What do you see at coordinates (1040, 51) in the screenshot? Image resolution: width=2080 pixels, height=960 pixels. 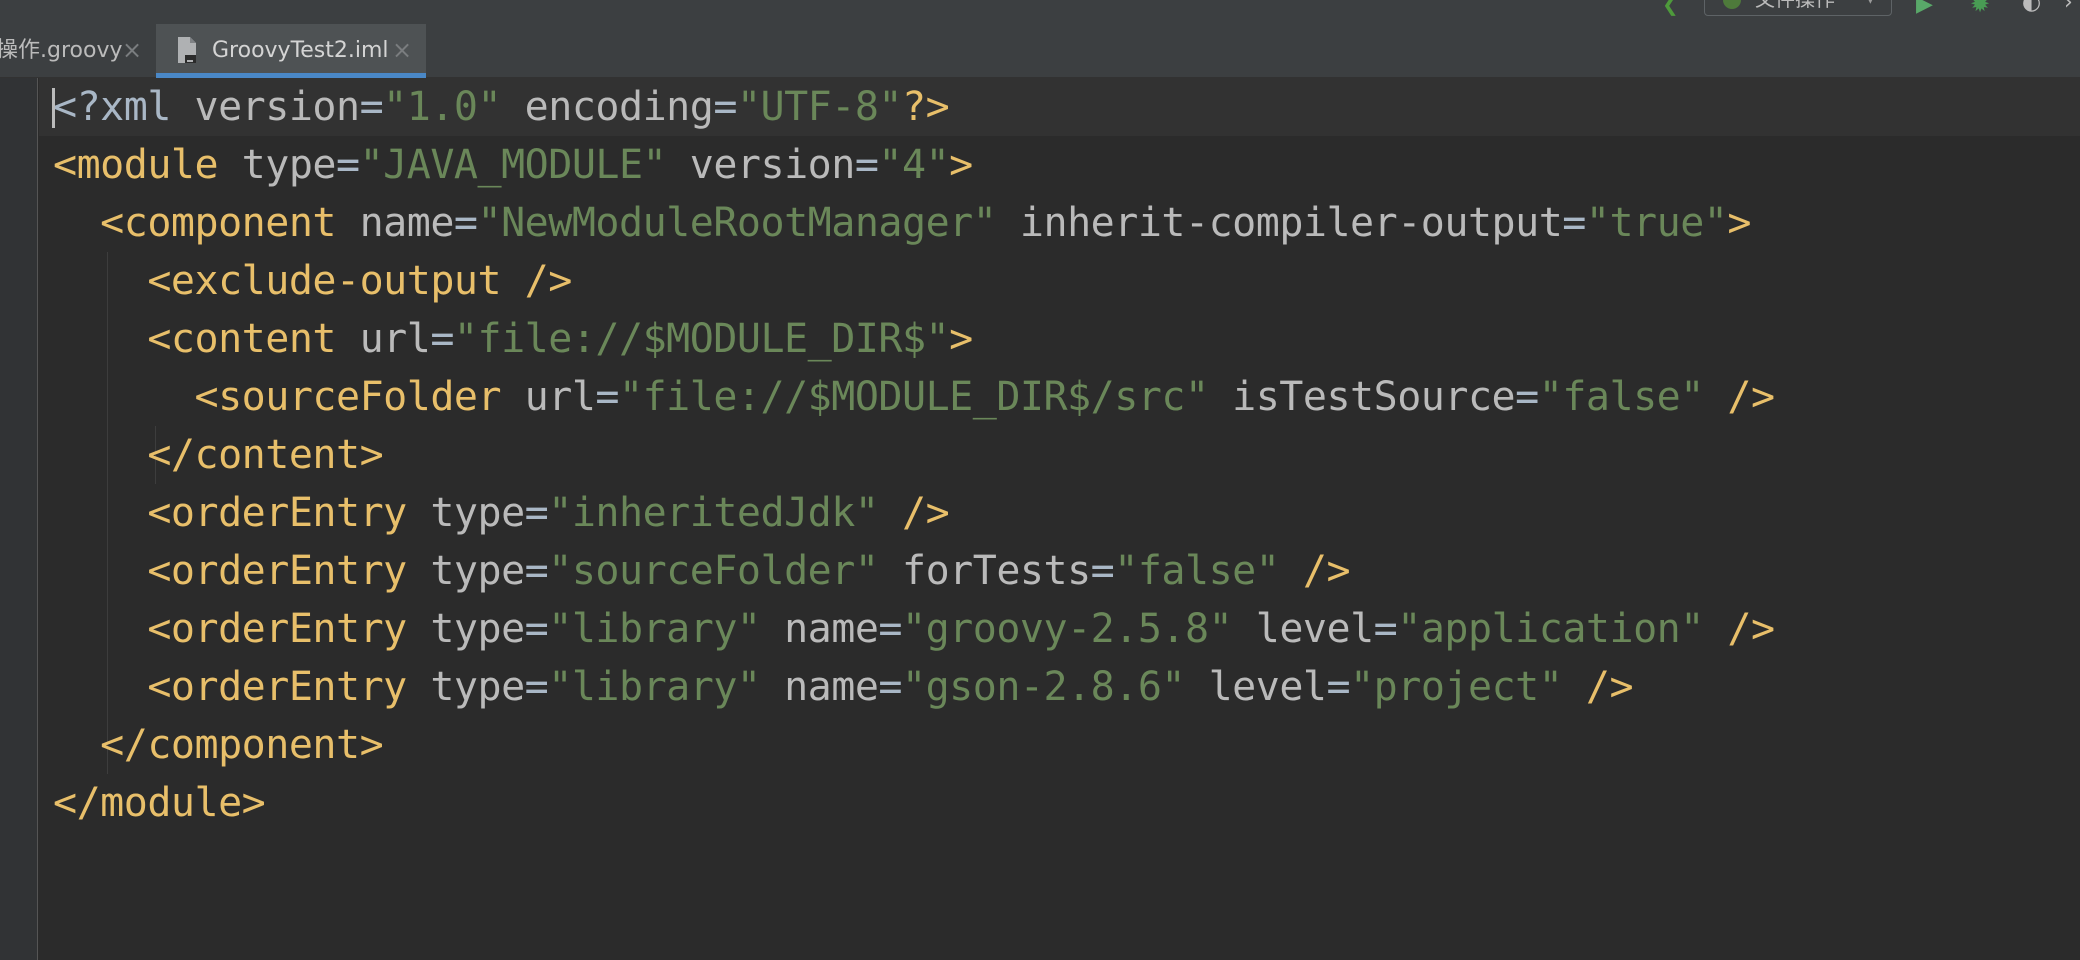 I see `editor-tab-bar: 操作.groovy × GroovyTest2.iml ×` at bounding box center [1040, 51].